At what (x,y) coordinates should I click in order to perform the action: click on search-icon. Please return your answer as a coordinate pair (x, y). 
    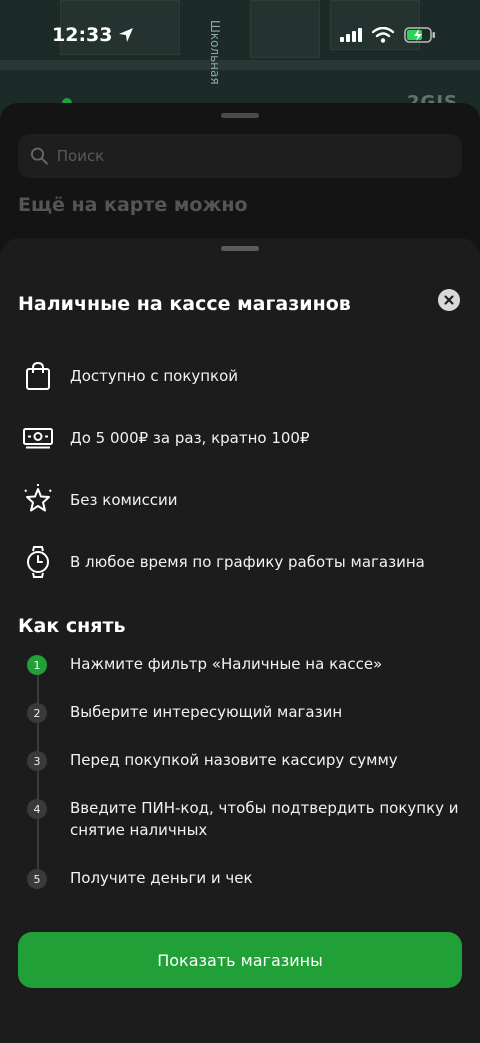
    Looking at the image, I should click on (39, 156).